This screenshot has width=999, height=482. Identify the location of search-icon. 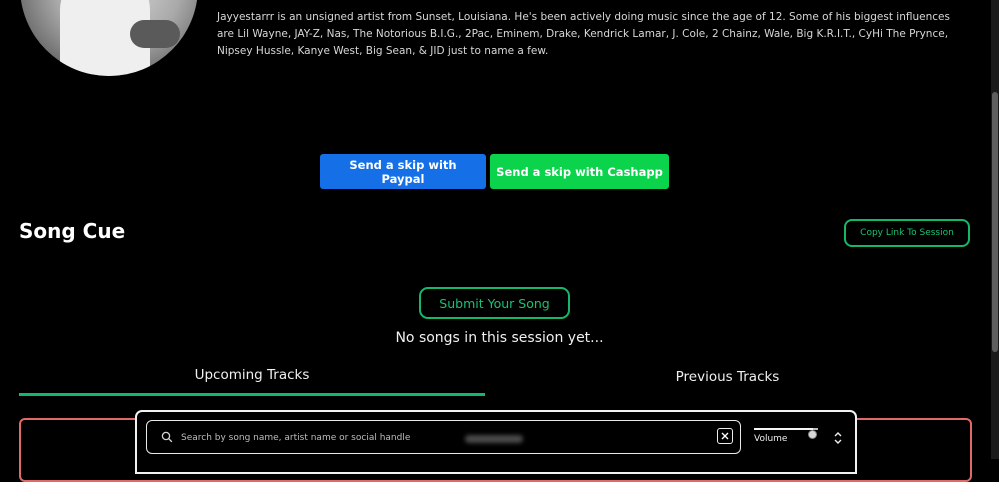
(167, 436).